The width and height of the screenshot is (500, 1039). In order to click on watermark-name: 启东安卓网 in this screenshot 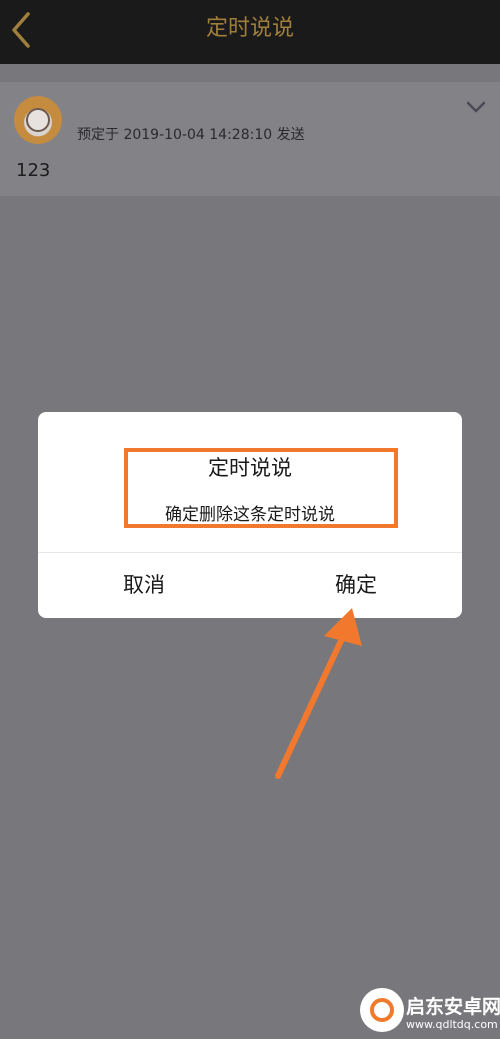, I will do `click(453, 1007)`.